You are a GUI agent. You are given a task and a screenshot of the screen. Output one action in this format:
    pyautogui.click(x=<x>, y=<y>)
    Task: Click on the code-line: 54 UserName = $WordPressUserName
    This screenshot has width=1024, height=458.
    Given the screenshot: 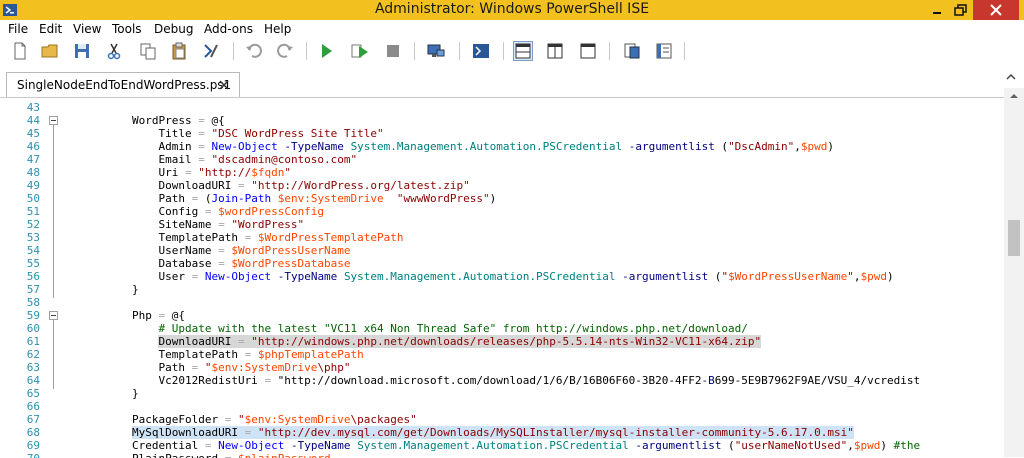 What is the action you would take?
    pyautogui.click(x=502, y=250)
    